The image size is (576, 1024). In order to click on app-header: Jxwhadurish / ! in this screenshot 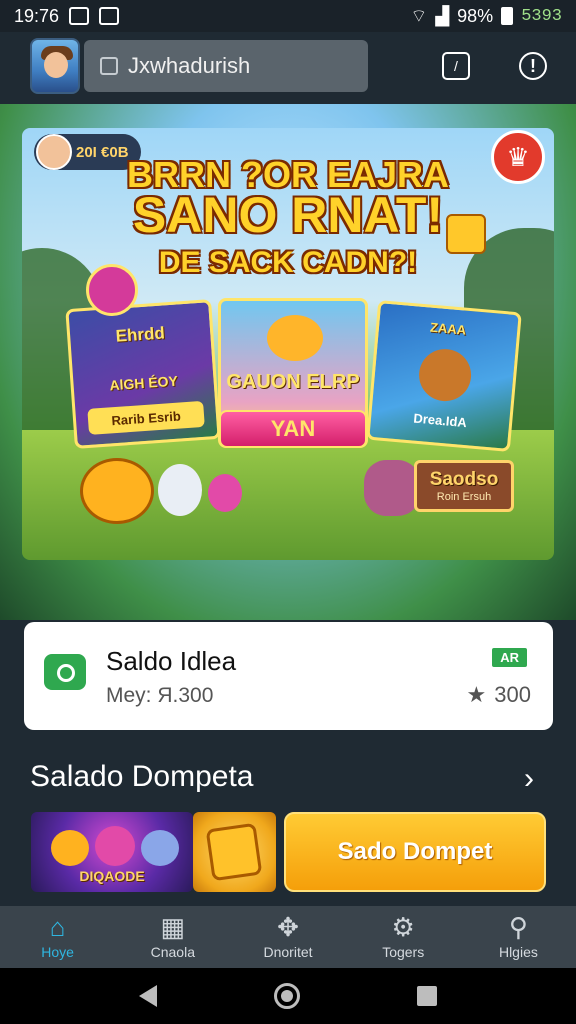, I will do `click(288, 68)`.